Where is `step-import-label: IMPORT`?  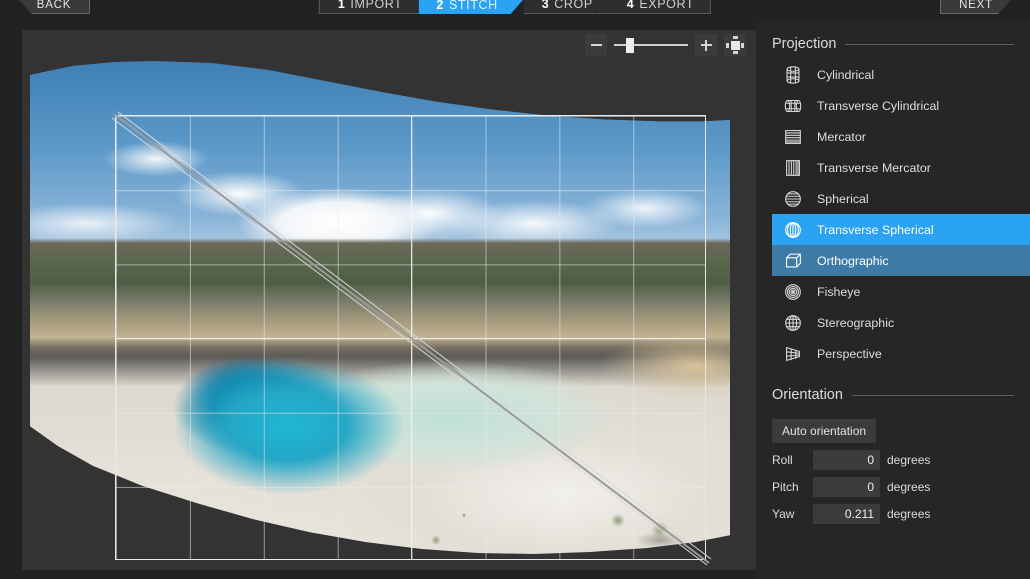
step-import-label: IMPORT is located at coordinates (376, 5).